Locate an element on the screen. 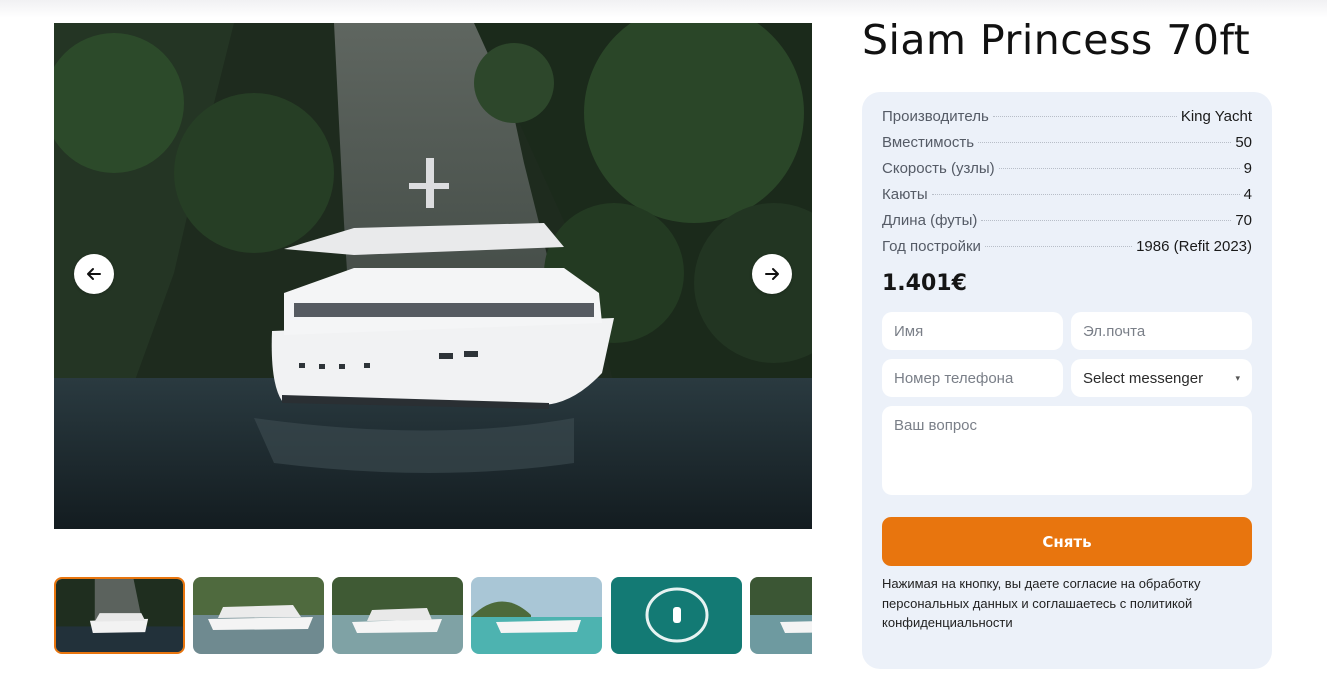 This screenshot has width=1327, height=682. chevron-down-icon: ▾ is located at coordinates (1237, 377).